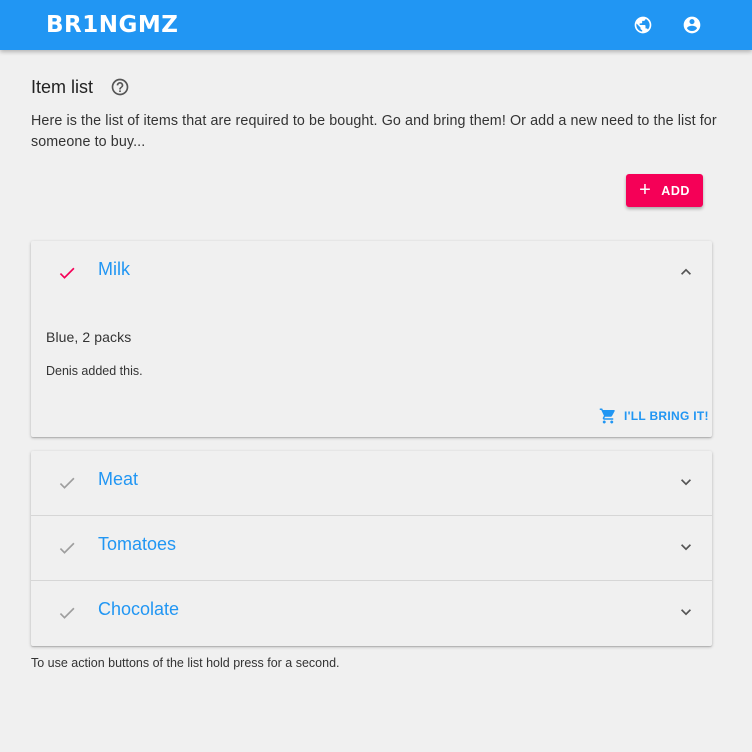 This screenshot has width=752, height=752. What do you see at coordinates (666, 416) in the screenshot?
I see `bring-it-label: I'LL BRING IT!` at bounding box center [666, 416].